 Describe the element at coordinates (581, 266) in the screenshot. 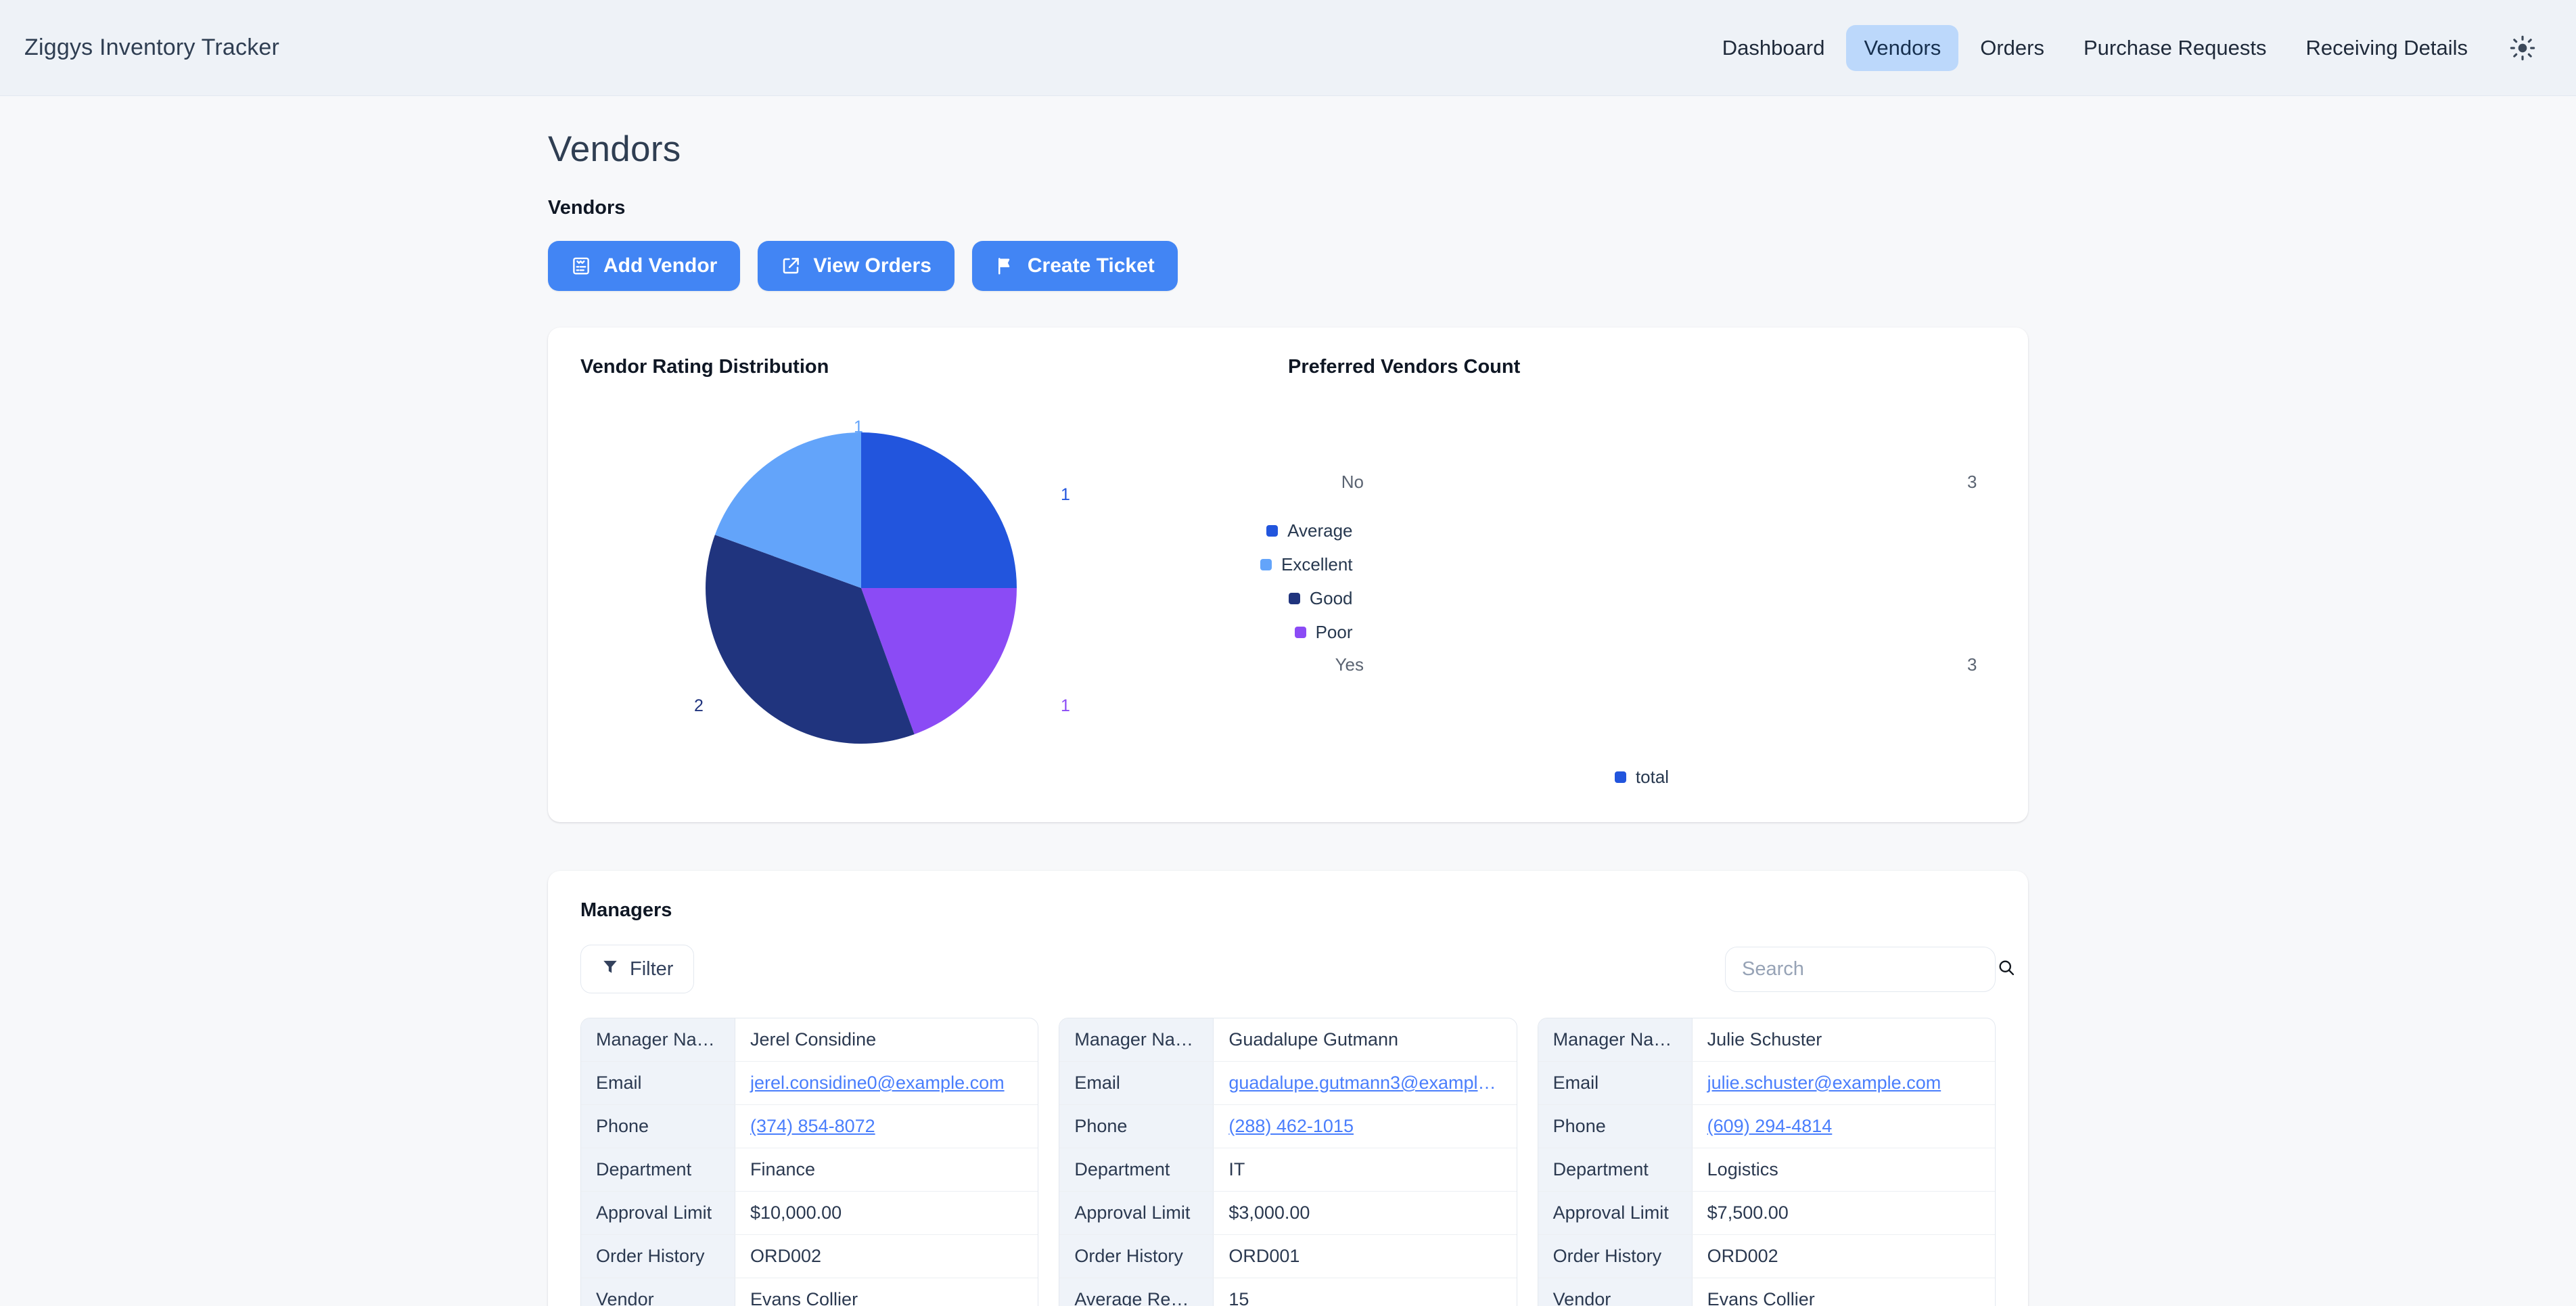

I see `form-document-icon` at that location.